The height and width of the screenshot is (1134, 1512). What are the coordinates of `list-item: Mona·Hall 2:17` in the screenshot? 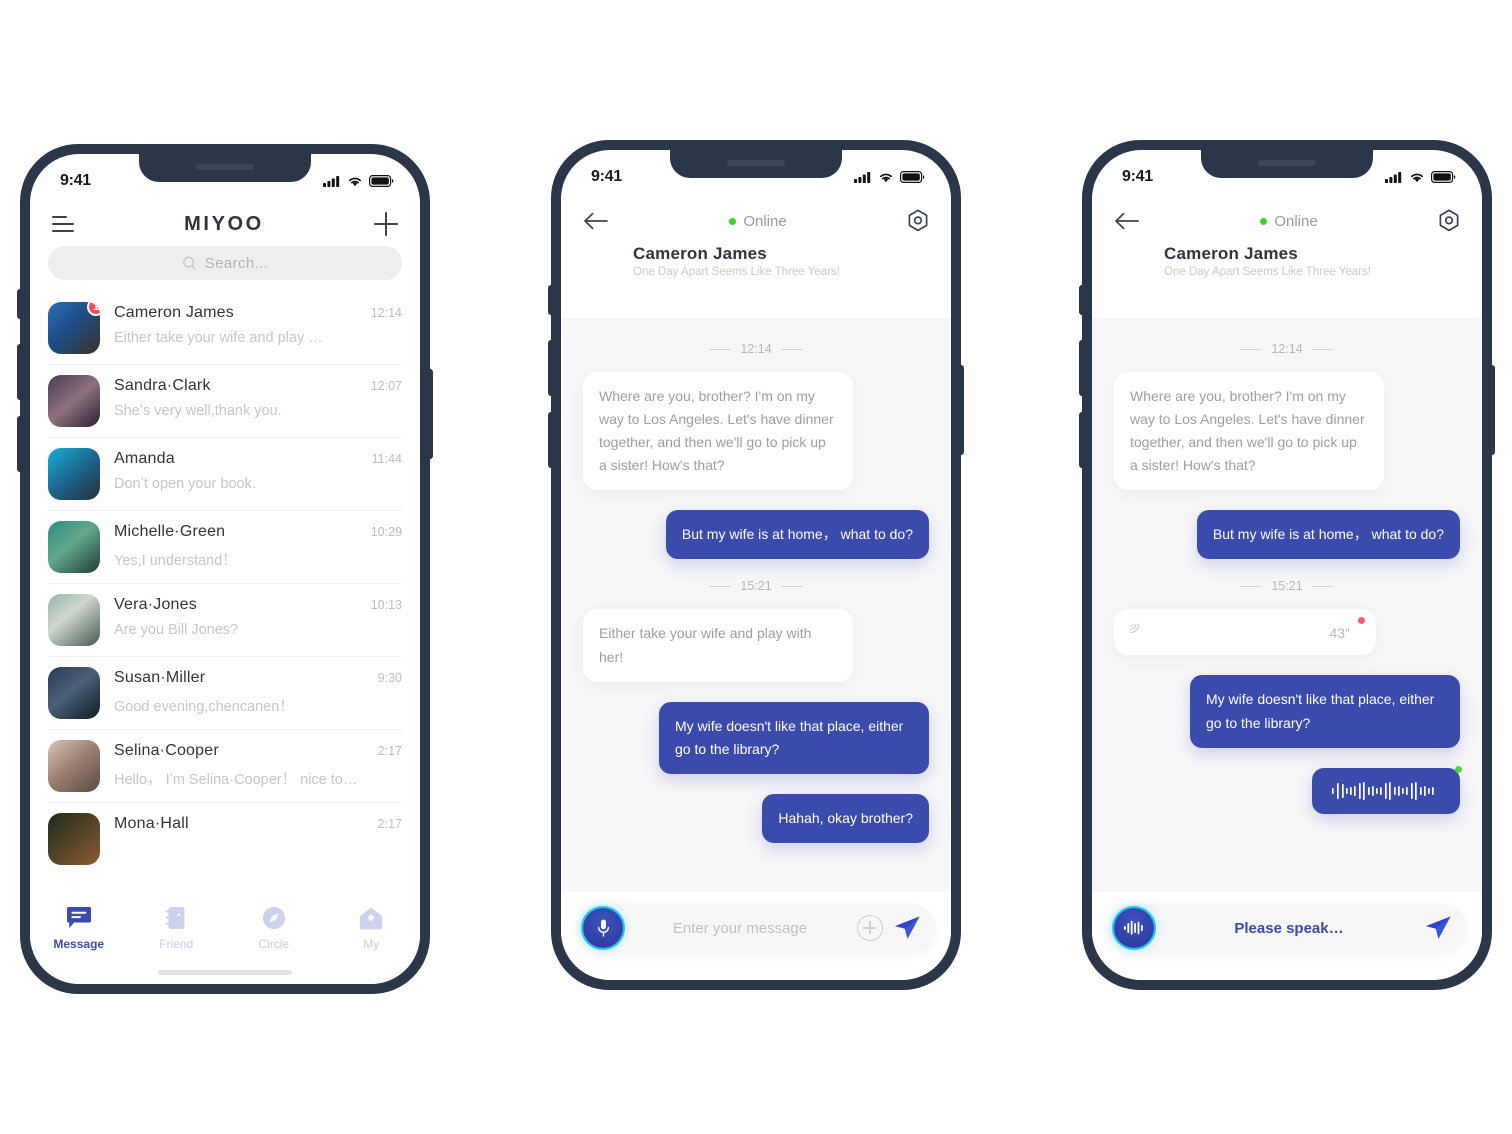 It's located at (225, 839).